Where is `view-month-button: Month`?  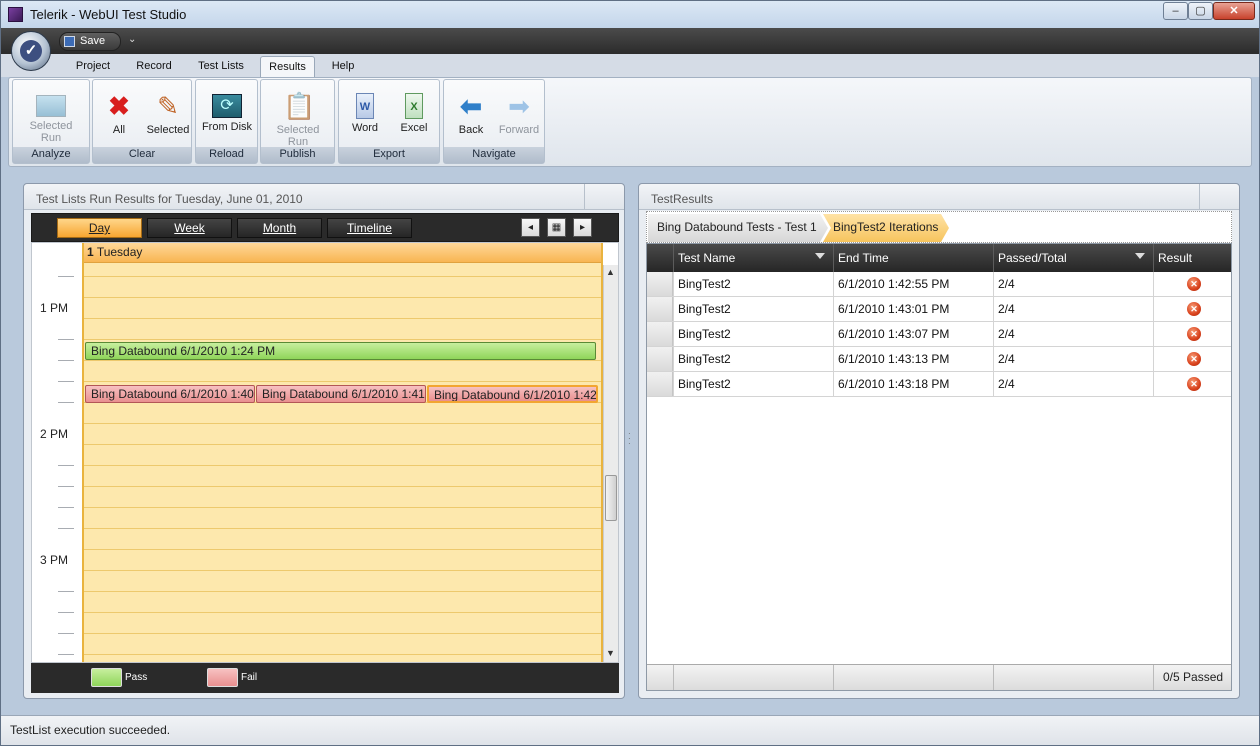 view-month-button: Month is located at coordinates (279, 228).